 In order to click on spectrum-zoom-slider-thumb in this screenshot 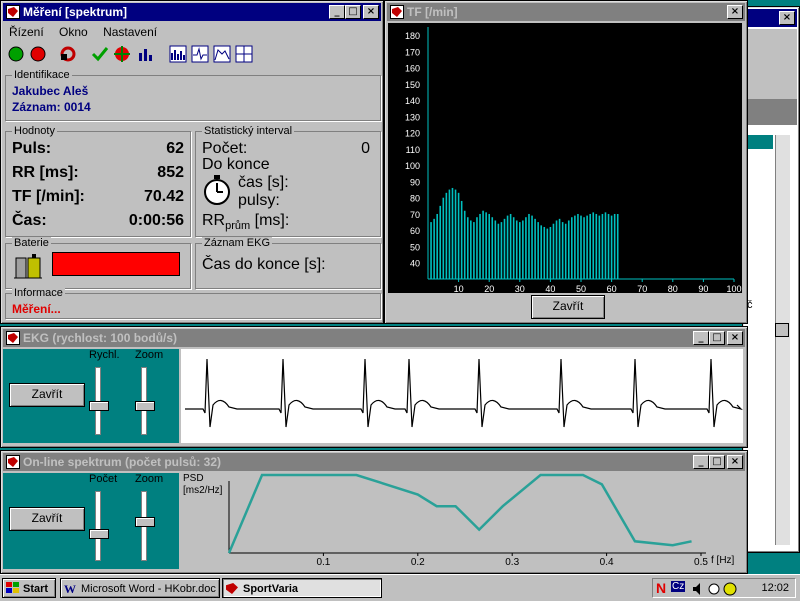, I will do `click(145, 522)`.